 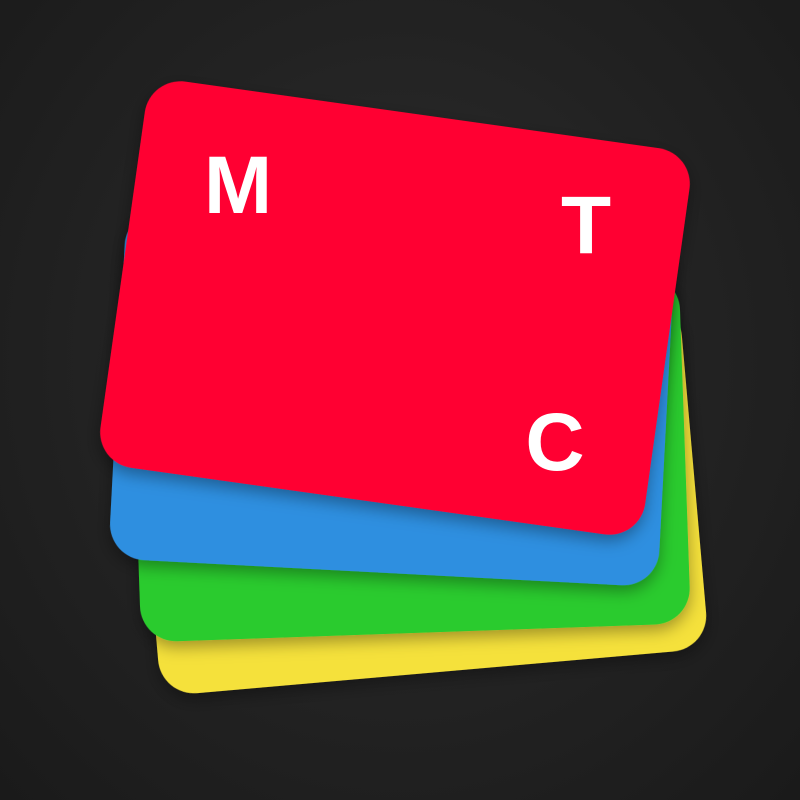 What do you see at coordinates (586, 225) in the screenshot?
I see `letter-t: T` at bounding box center [586, 225].